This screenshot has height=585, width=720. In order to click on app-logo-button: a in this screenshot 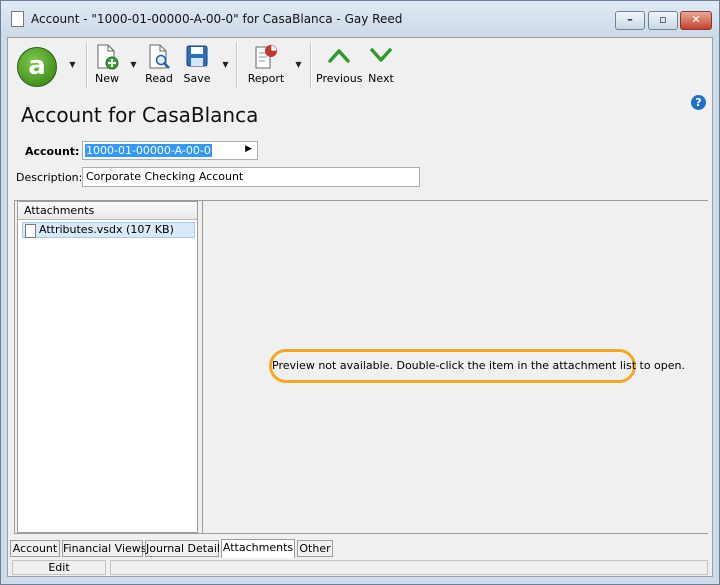, I will do `click(37, 67)`.